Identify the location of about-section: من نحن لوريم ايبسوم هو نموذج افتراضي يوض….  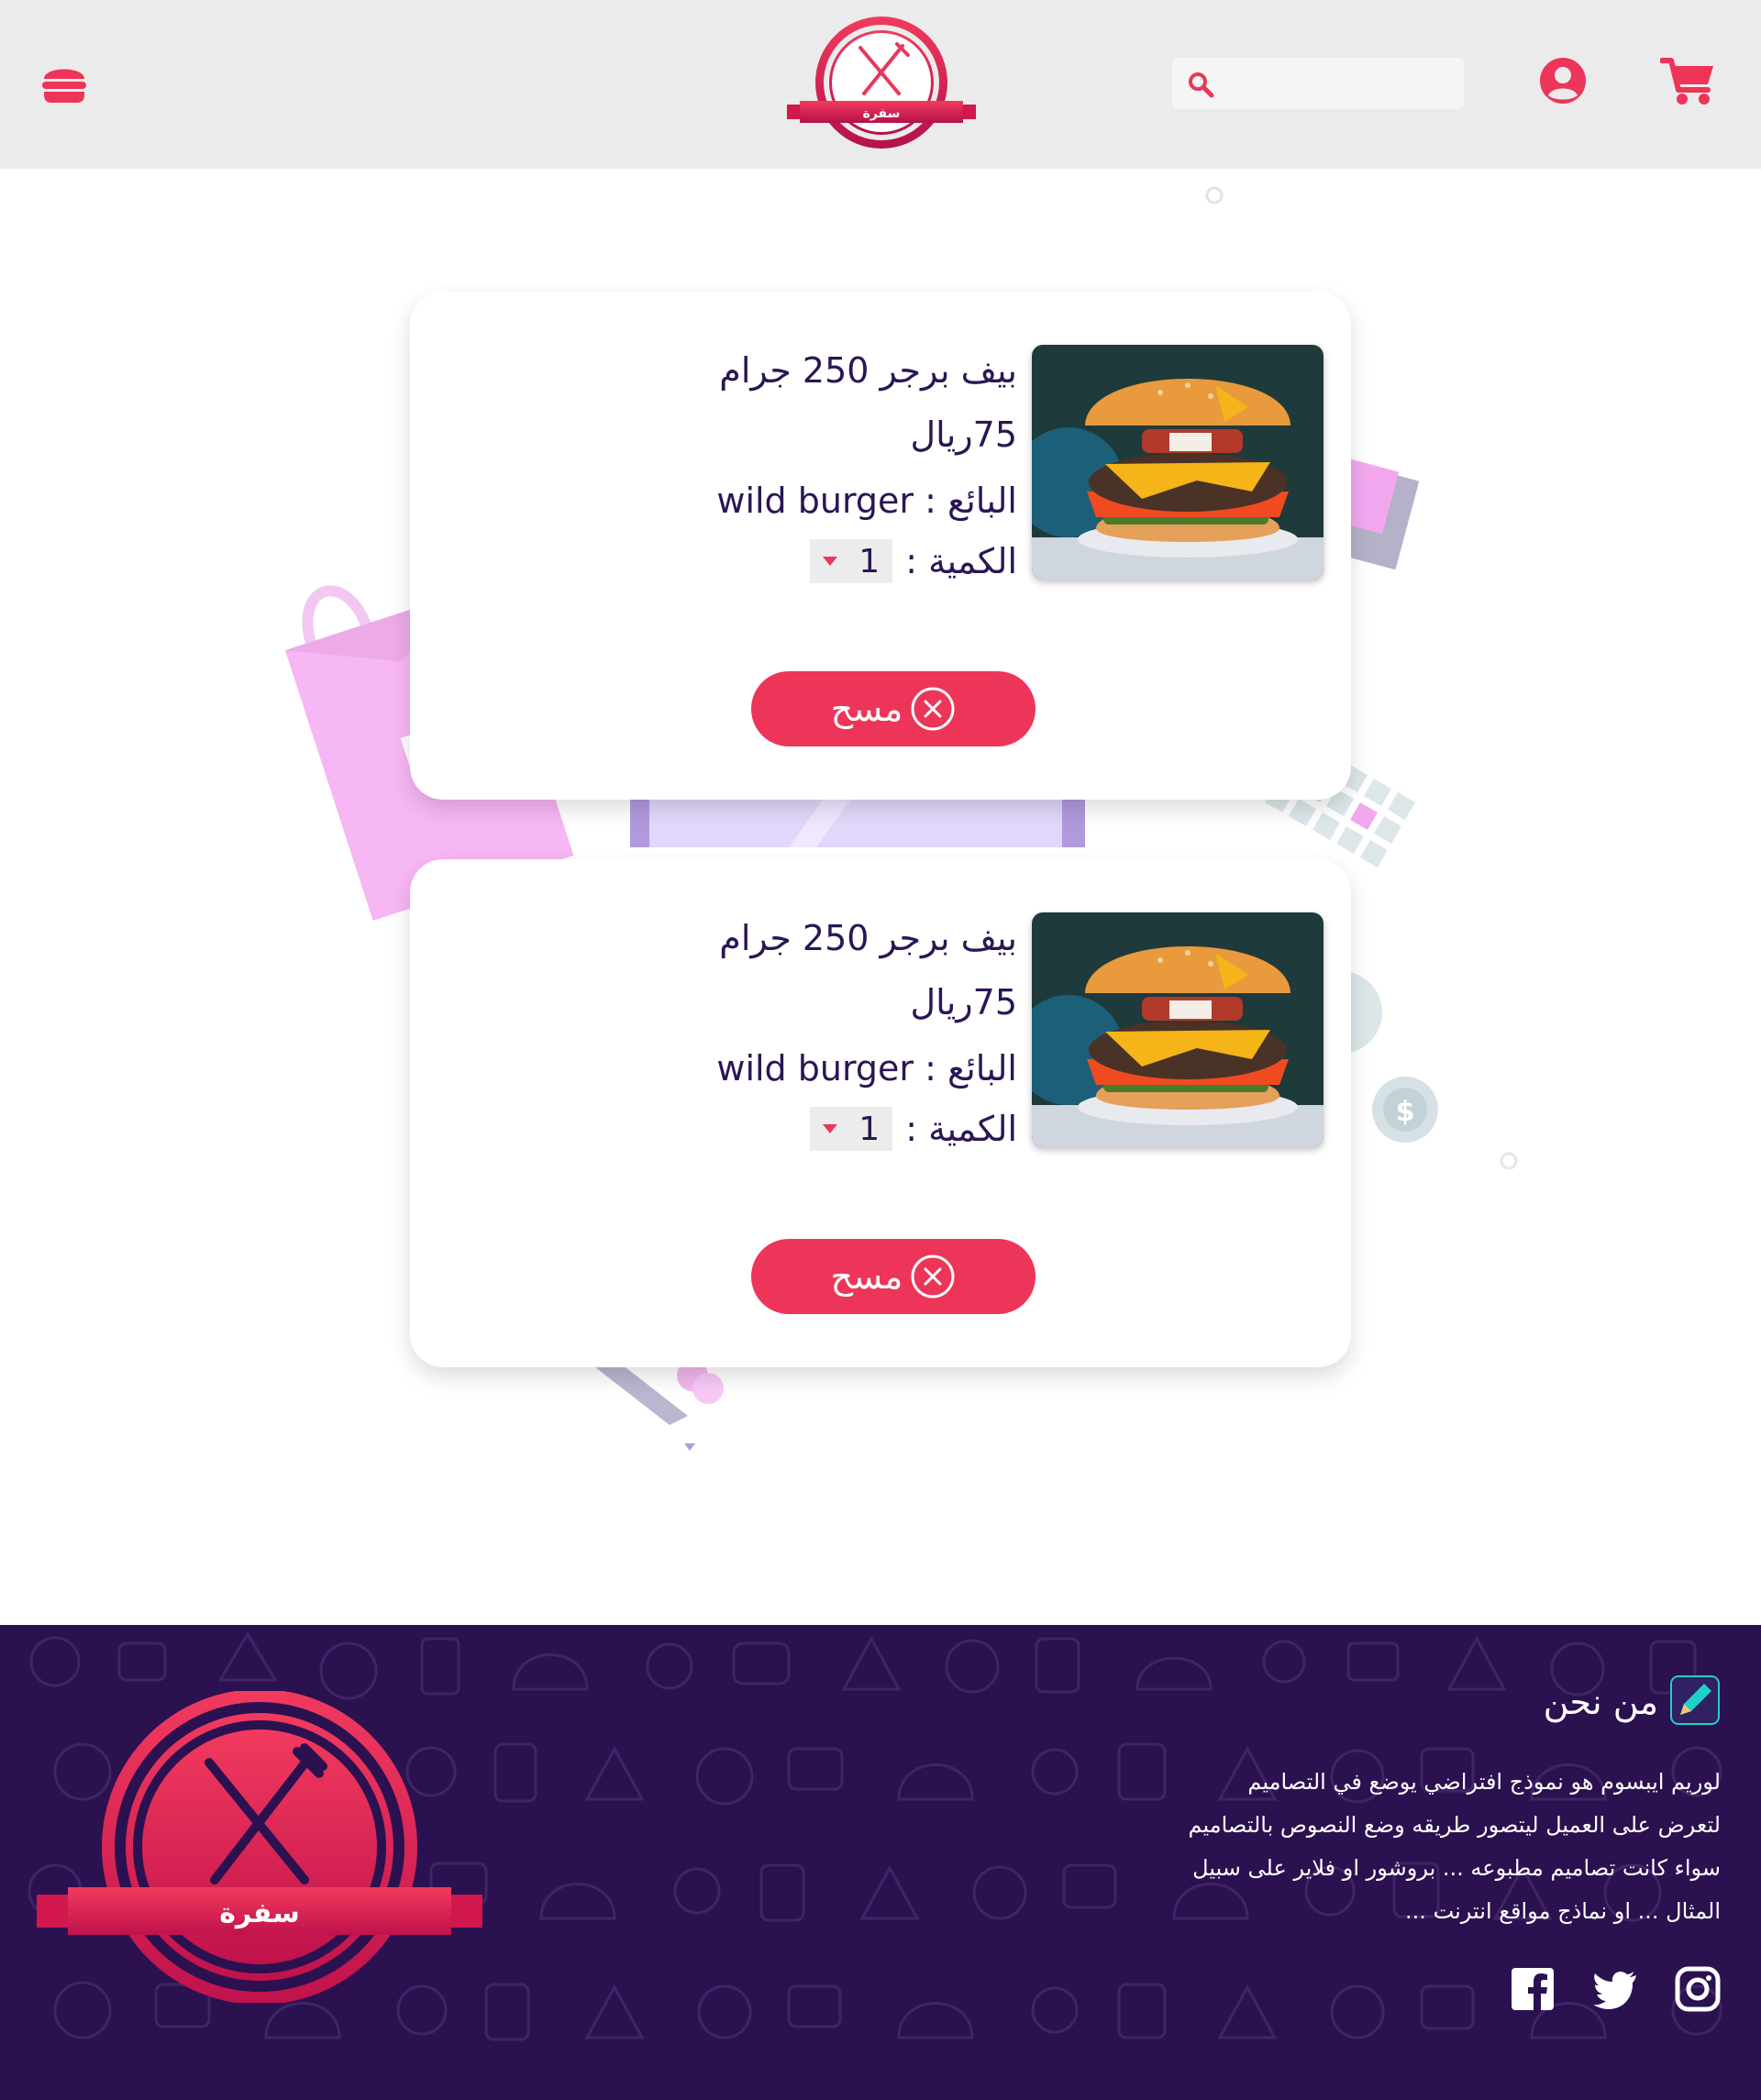
(1400, 1803).